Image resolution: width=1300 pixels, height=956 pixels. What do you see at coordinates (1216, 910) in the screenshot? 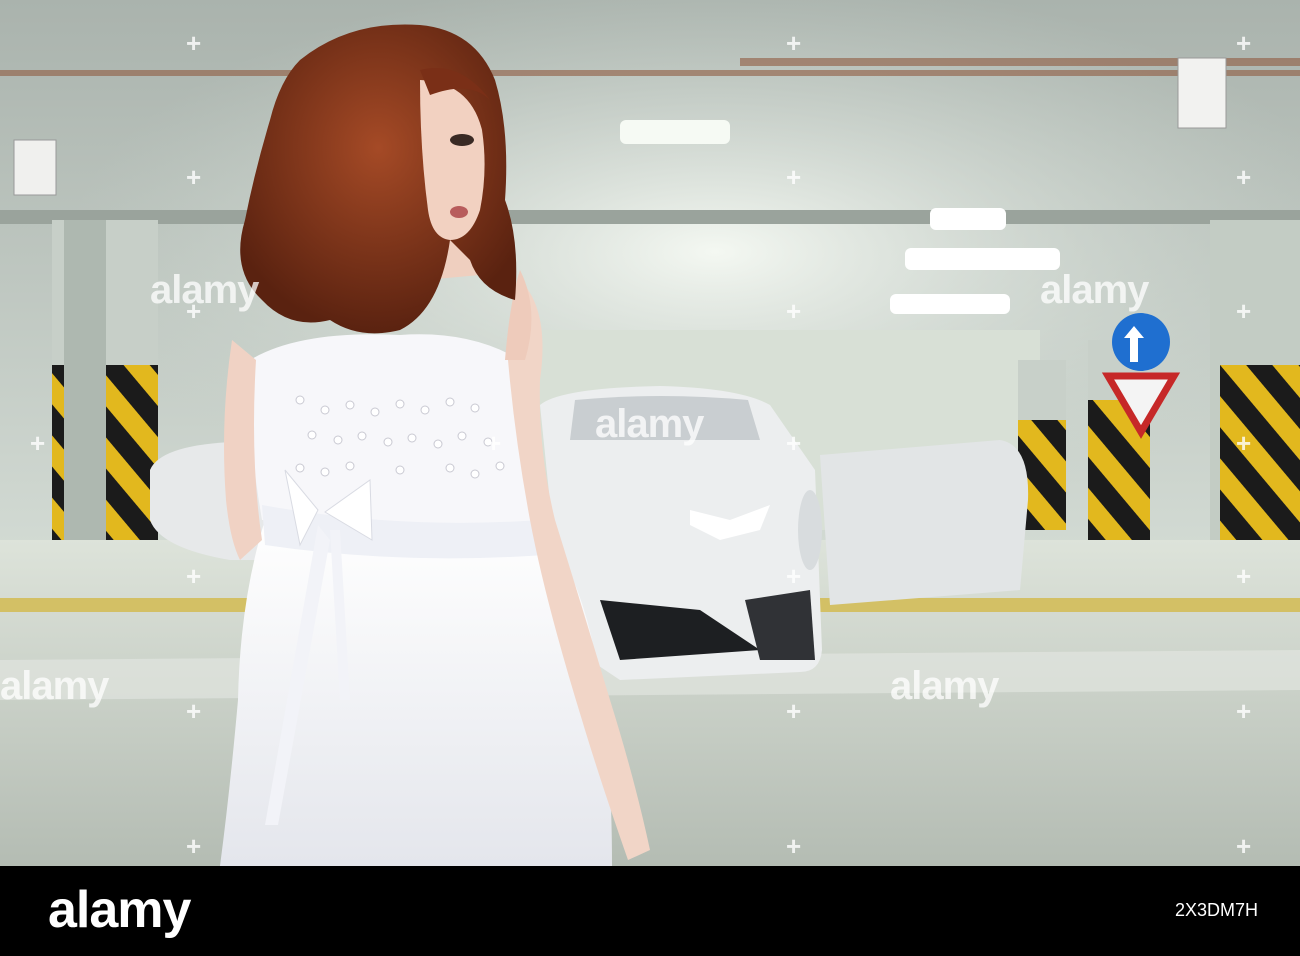
I see `image-id: 2X3DM7H` at bounding box center [1216, 910].